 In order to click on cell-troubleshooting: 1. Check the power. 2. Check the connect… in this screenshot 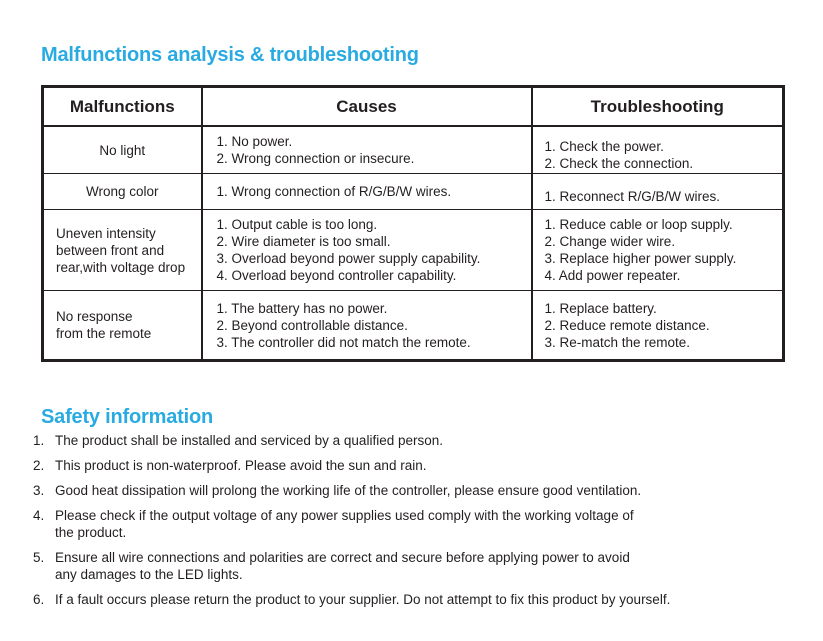, I will do `click(657, 149)`.